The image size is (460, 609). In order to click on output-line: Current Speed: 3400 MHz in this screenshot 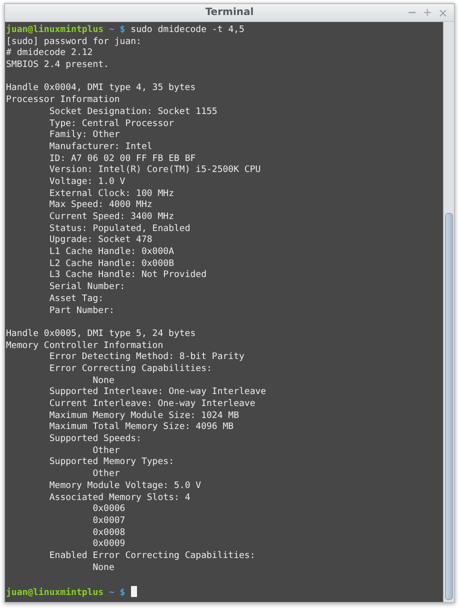, I will do `click(111, 217)`.